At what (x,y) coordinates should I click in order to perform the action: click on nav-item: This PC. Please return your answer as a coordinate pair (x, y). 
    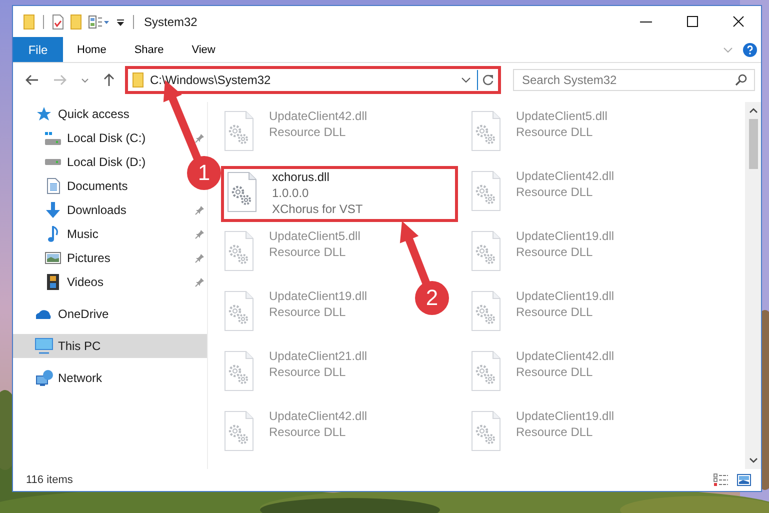
    Looking at the image, I should click on (110, 346).